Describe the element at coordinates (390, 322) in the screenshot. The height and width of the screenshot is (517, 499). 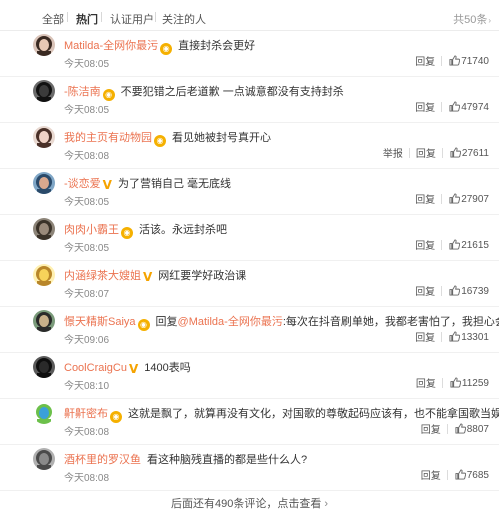
I see `comment-text: :每次在抖音刷单她，我都老害怕了，我担心会自动扣赛` at that location.